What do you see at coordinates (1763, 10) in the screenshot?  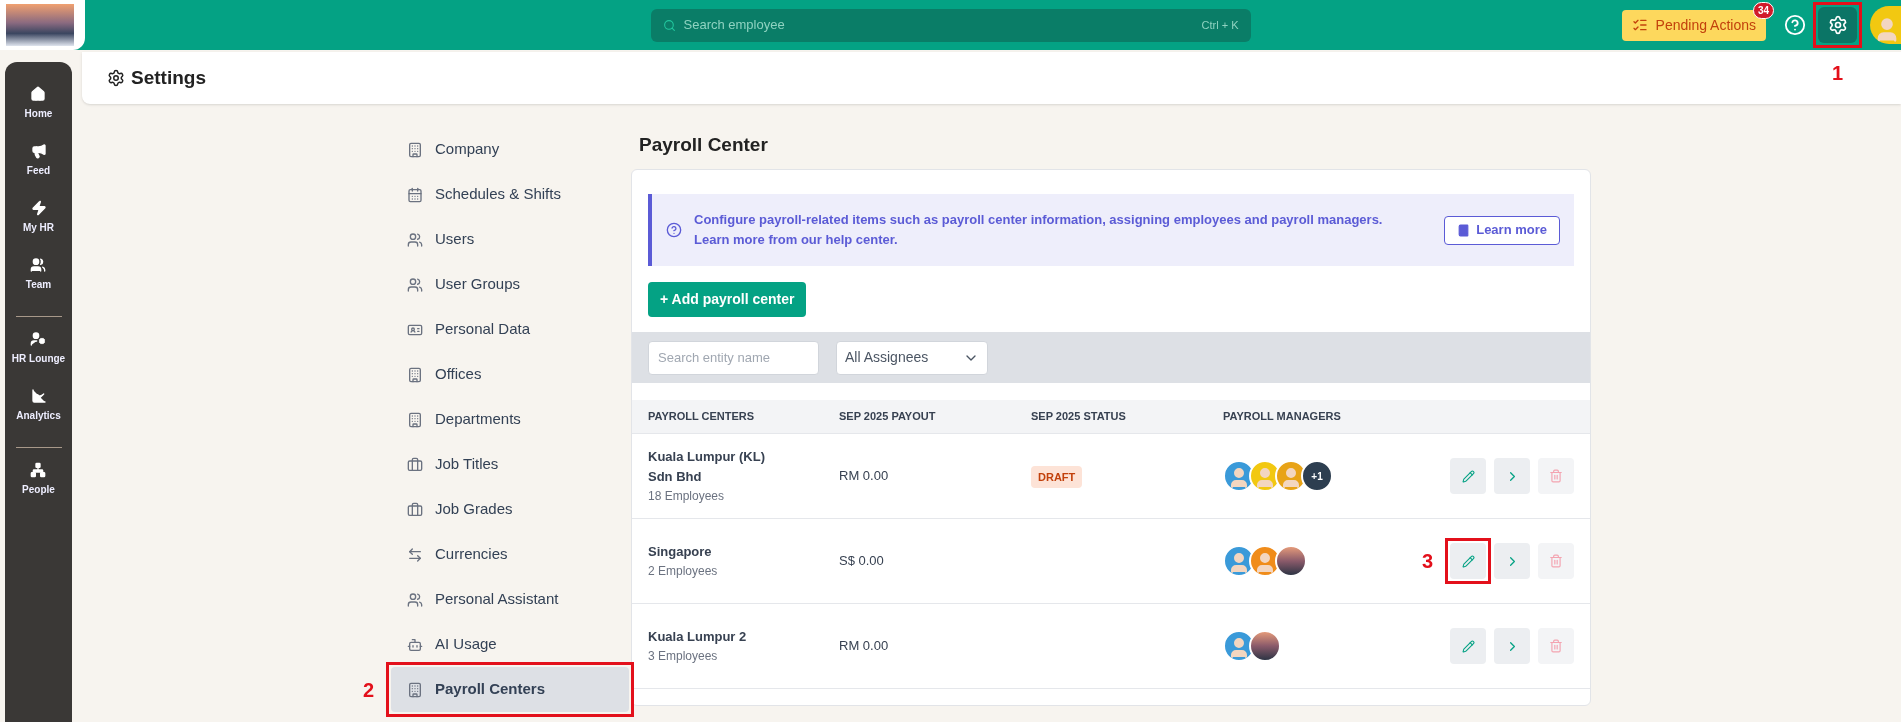 I see `notification-badge: 34` at bounding box center [1763, 10].